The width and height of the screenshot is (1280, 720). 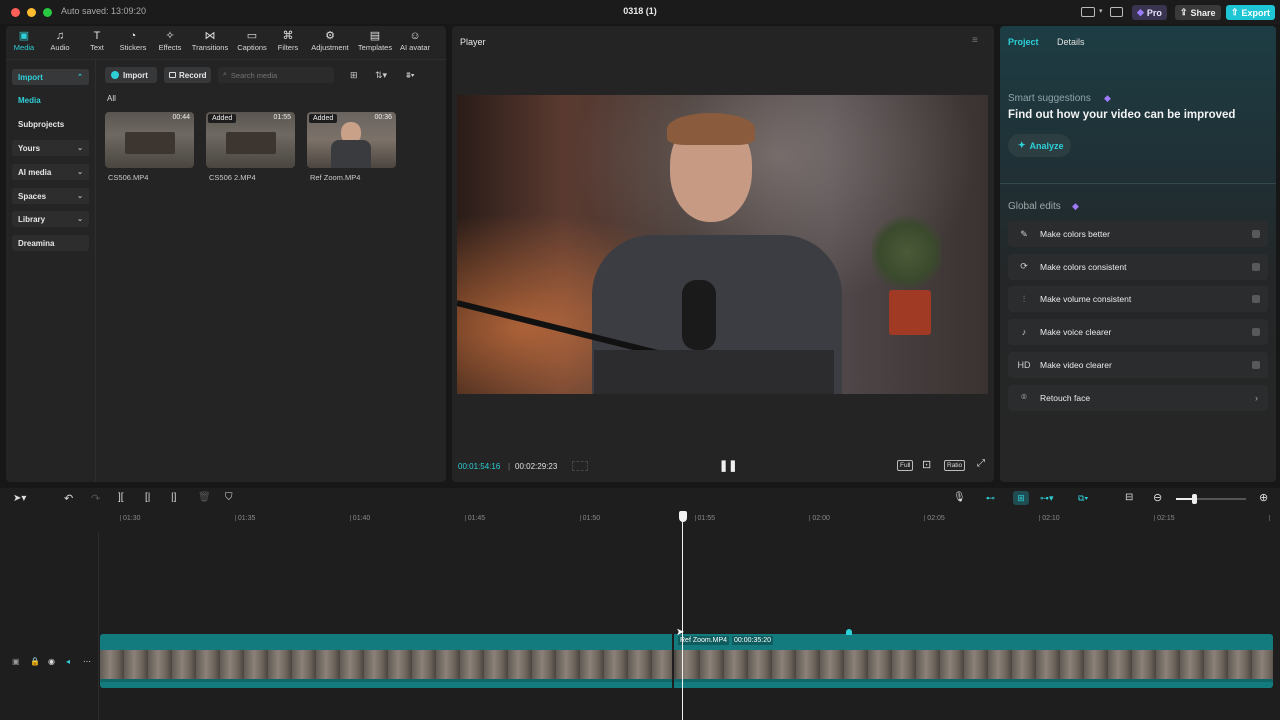 I want to click on chevron-down-icon: ▾, so click(x=1101, y=11).